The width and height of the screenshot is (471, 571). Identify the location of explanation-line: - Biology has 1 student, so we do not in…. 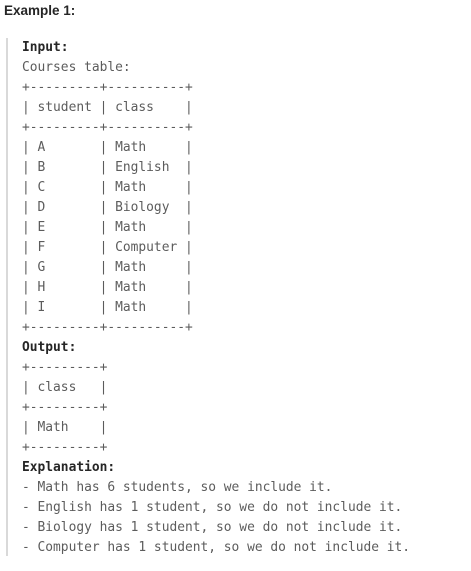
(212, 527).